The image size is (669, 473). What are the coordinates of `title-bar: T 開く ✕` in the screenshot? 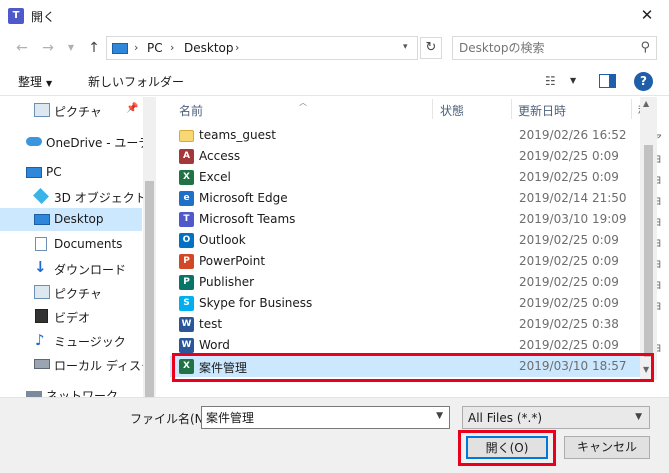 It's located at (334, 16).